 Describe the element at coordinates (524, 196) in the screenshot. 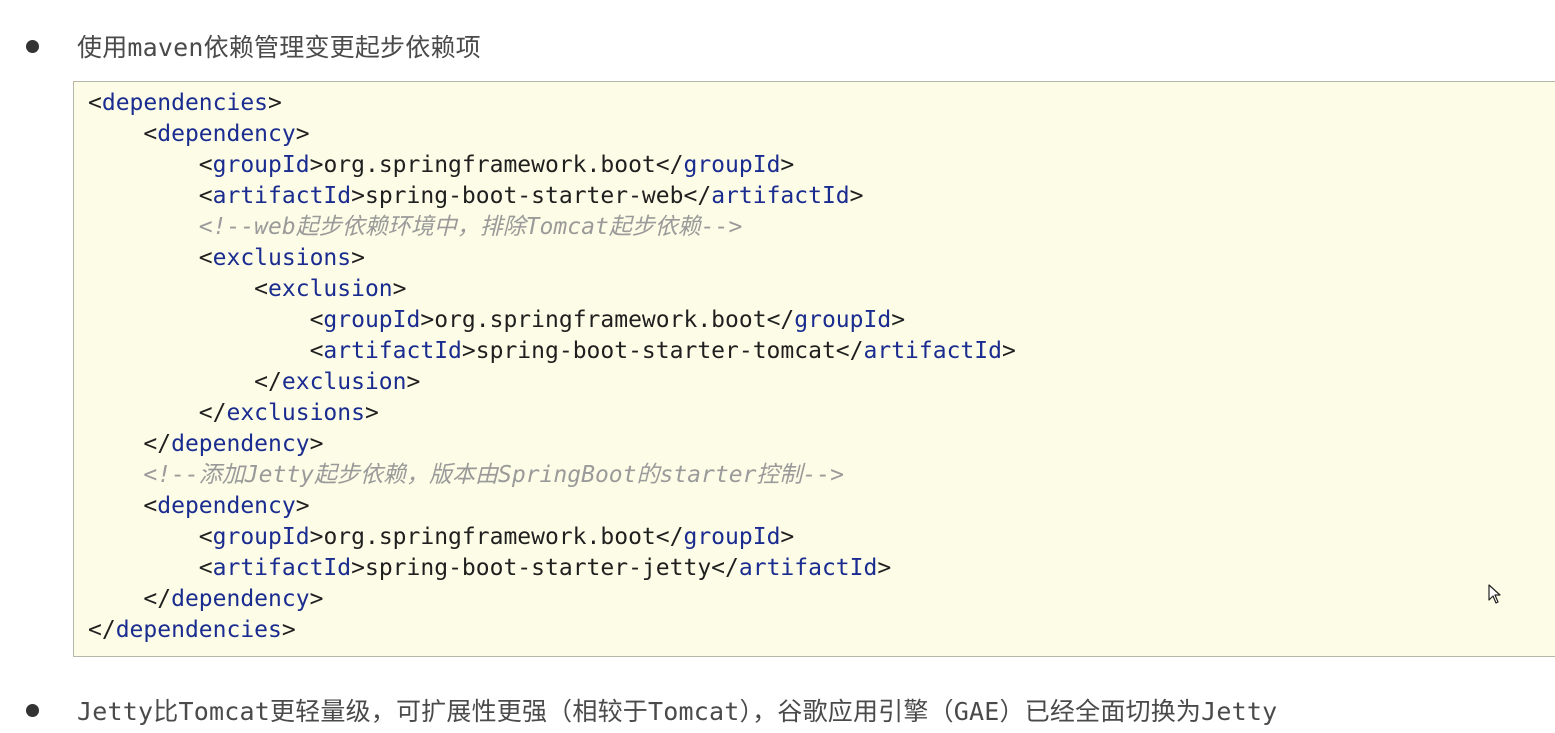

I see `xml-text: spring-boot-starter-web` at that location.